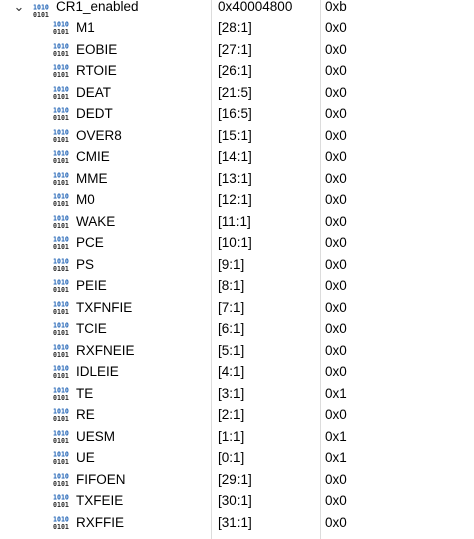 The height and width of the screenshot is (539, 474). Describe the element at coordinates (105, 286) in the screenshot. I see `field-name-cell: 1010 0101 PEIE` at that location.